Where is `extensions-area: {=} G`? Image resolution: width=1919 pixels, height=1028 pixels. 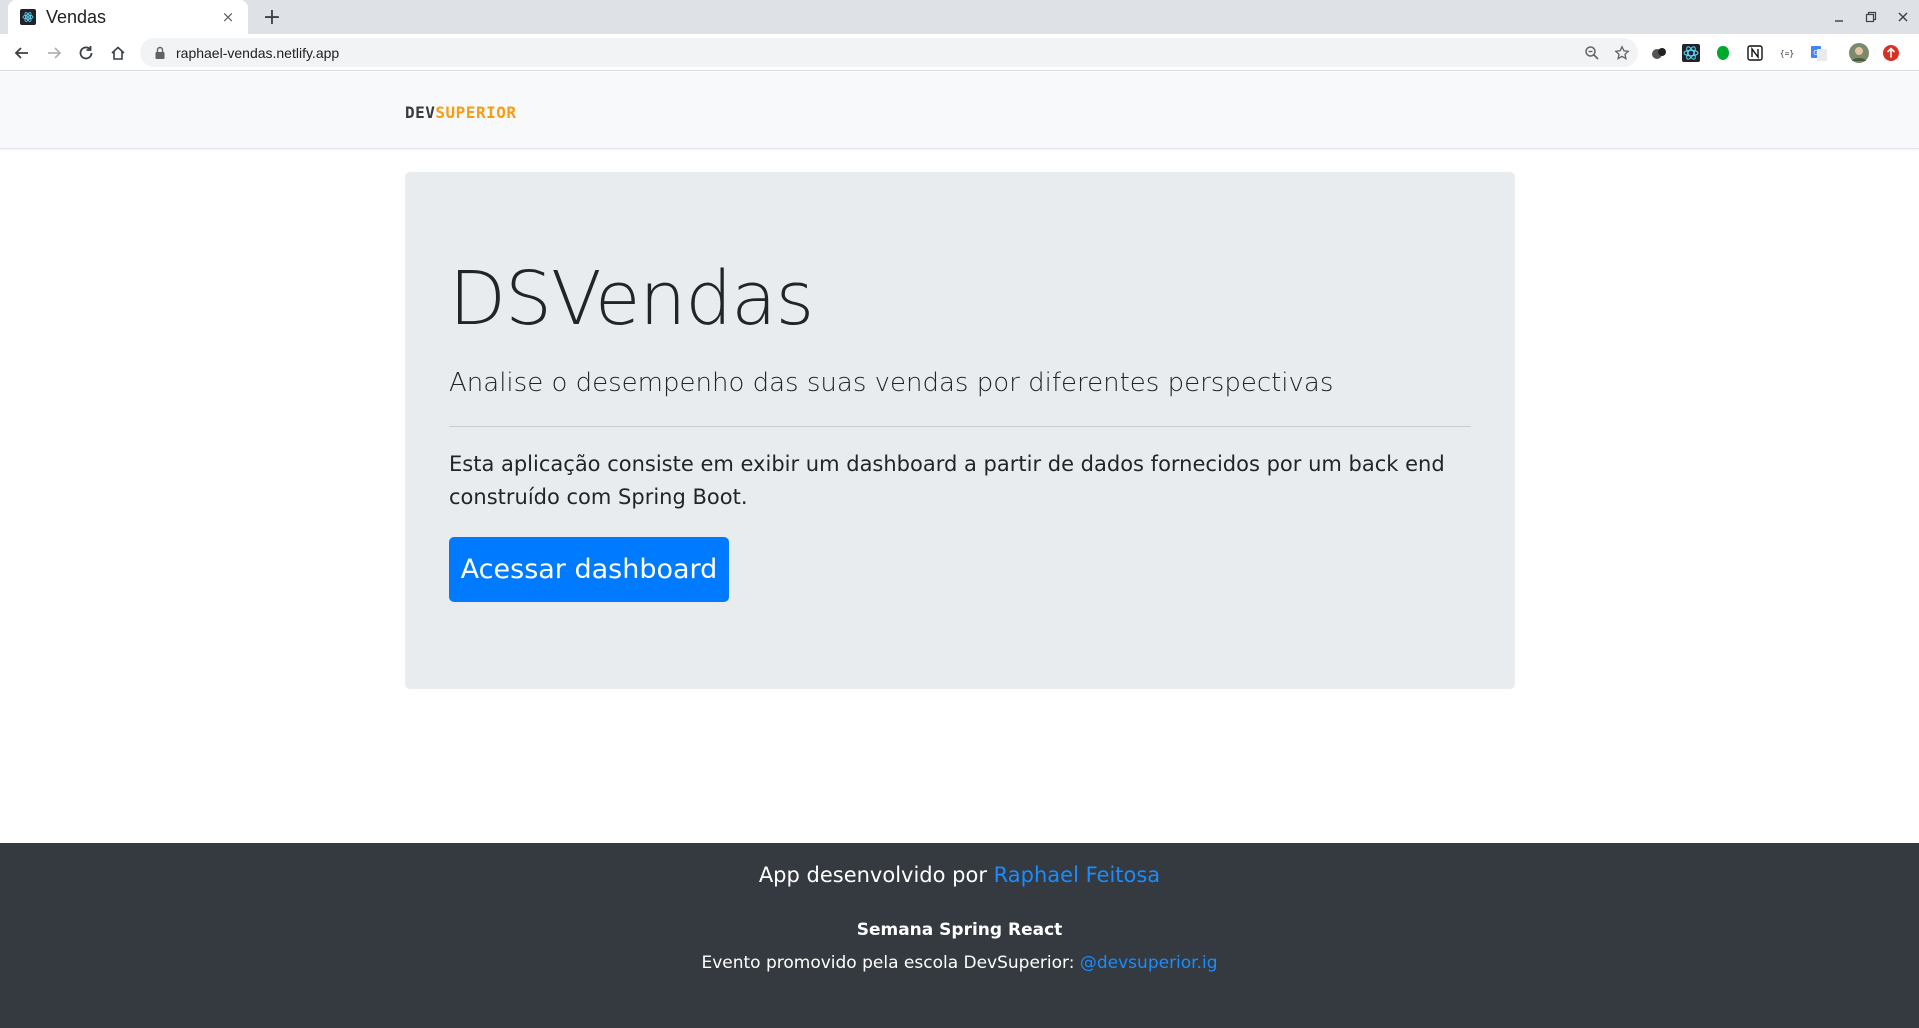
extensions-area: {=} G is located at coordinates (1775, 53).